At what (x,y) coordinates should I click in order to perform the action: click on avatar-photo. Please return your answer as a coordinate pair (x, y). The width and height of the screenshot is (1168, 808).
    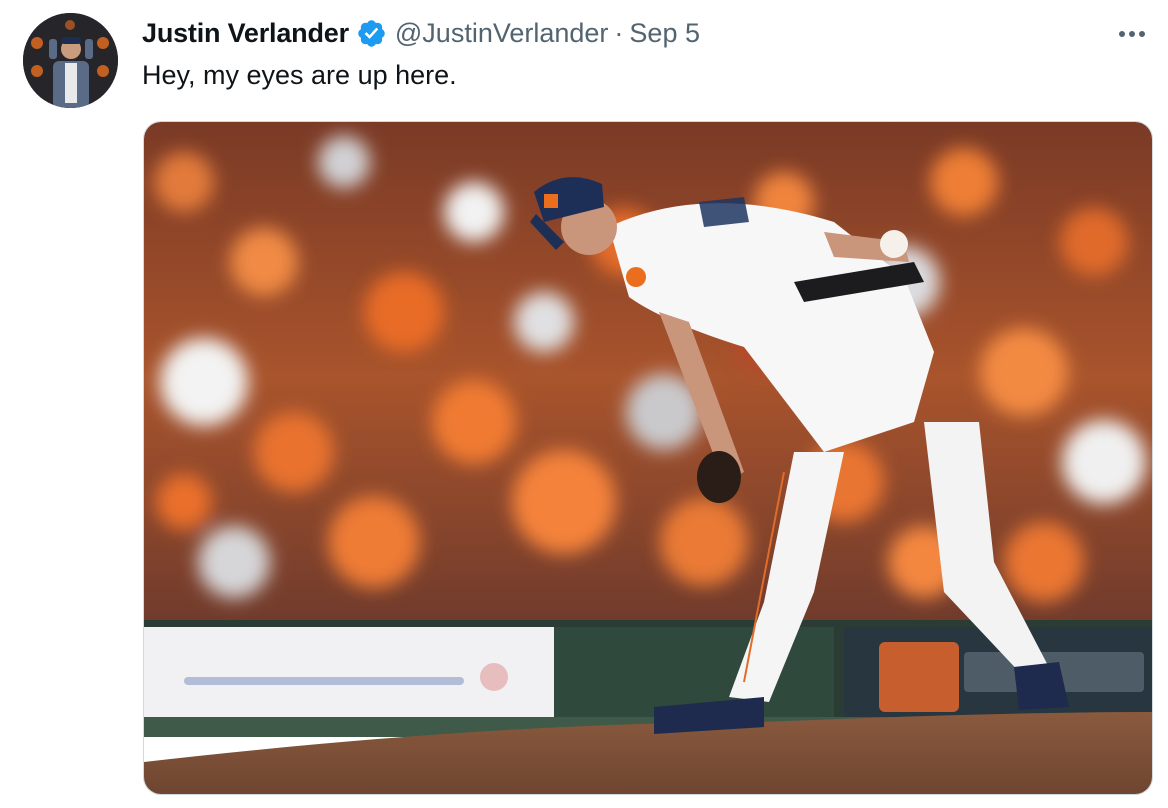
    Looking at the image, I should click on (70, 60).